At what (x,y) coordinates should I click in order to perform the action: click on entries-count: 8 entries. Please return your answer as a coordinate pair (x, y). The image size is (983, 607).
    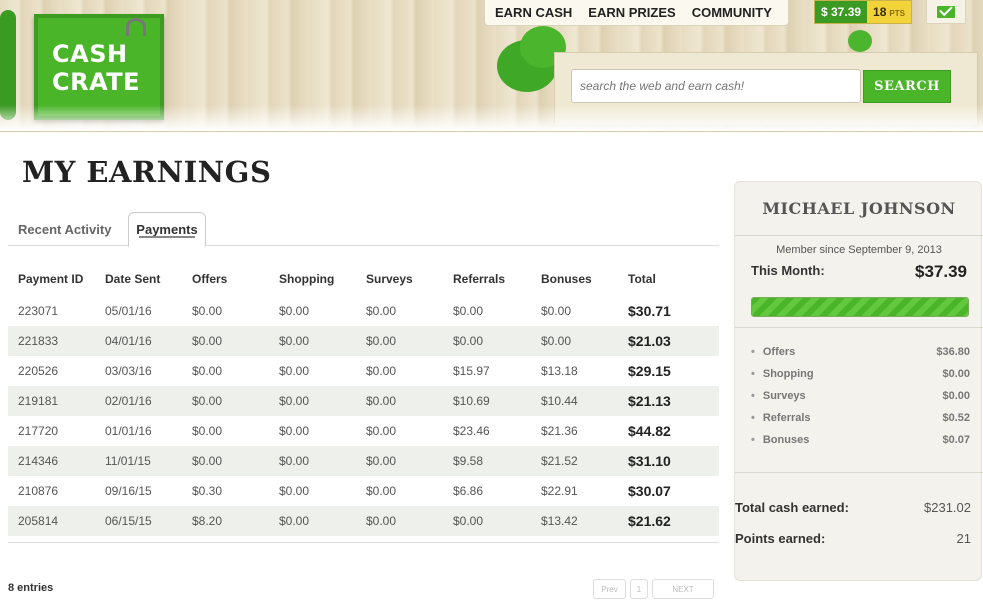
    Looking at the image, I should click on (31, 588).